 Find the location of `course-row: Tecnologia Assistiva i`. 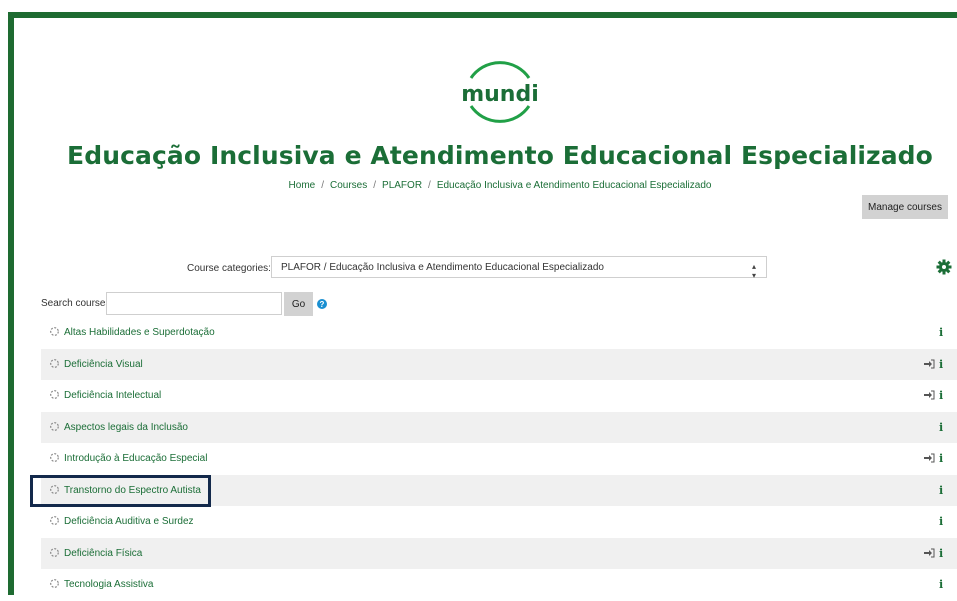

course-row: Tecnologia Assistiva i is located at coordinates (499, 585).